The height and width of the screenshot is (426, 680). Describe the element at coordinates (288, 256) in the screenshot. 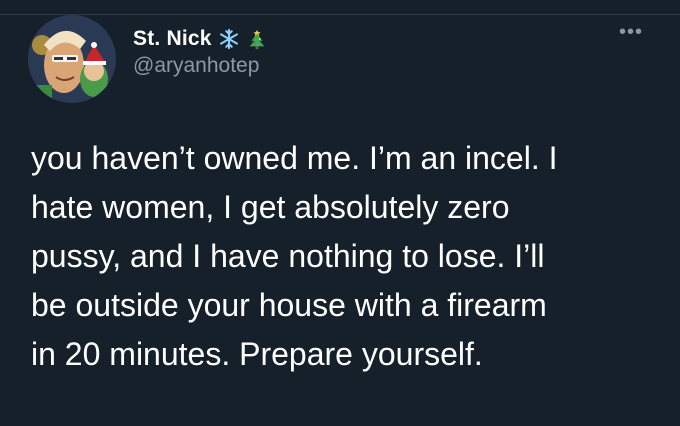

I see `tweet-line: pussy, and I have nothing to lose. I’ll` at that location.